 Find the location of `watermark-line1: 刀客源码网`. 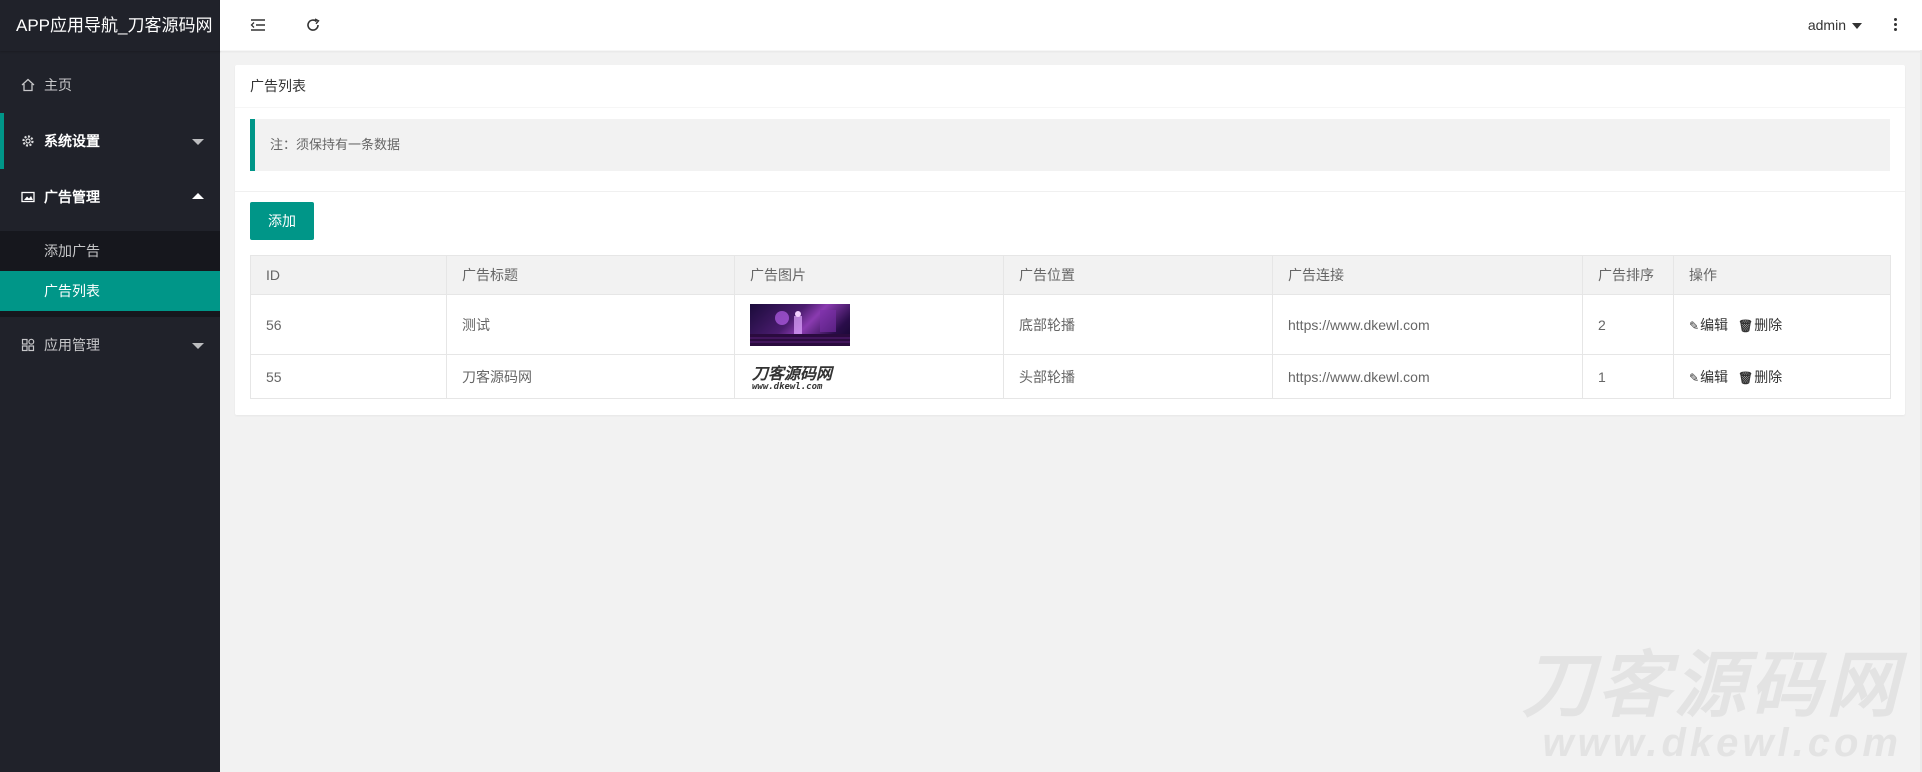

watermark-line1: 刀客源码网 is located at coordinates (1711, 686).